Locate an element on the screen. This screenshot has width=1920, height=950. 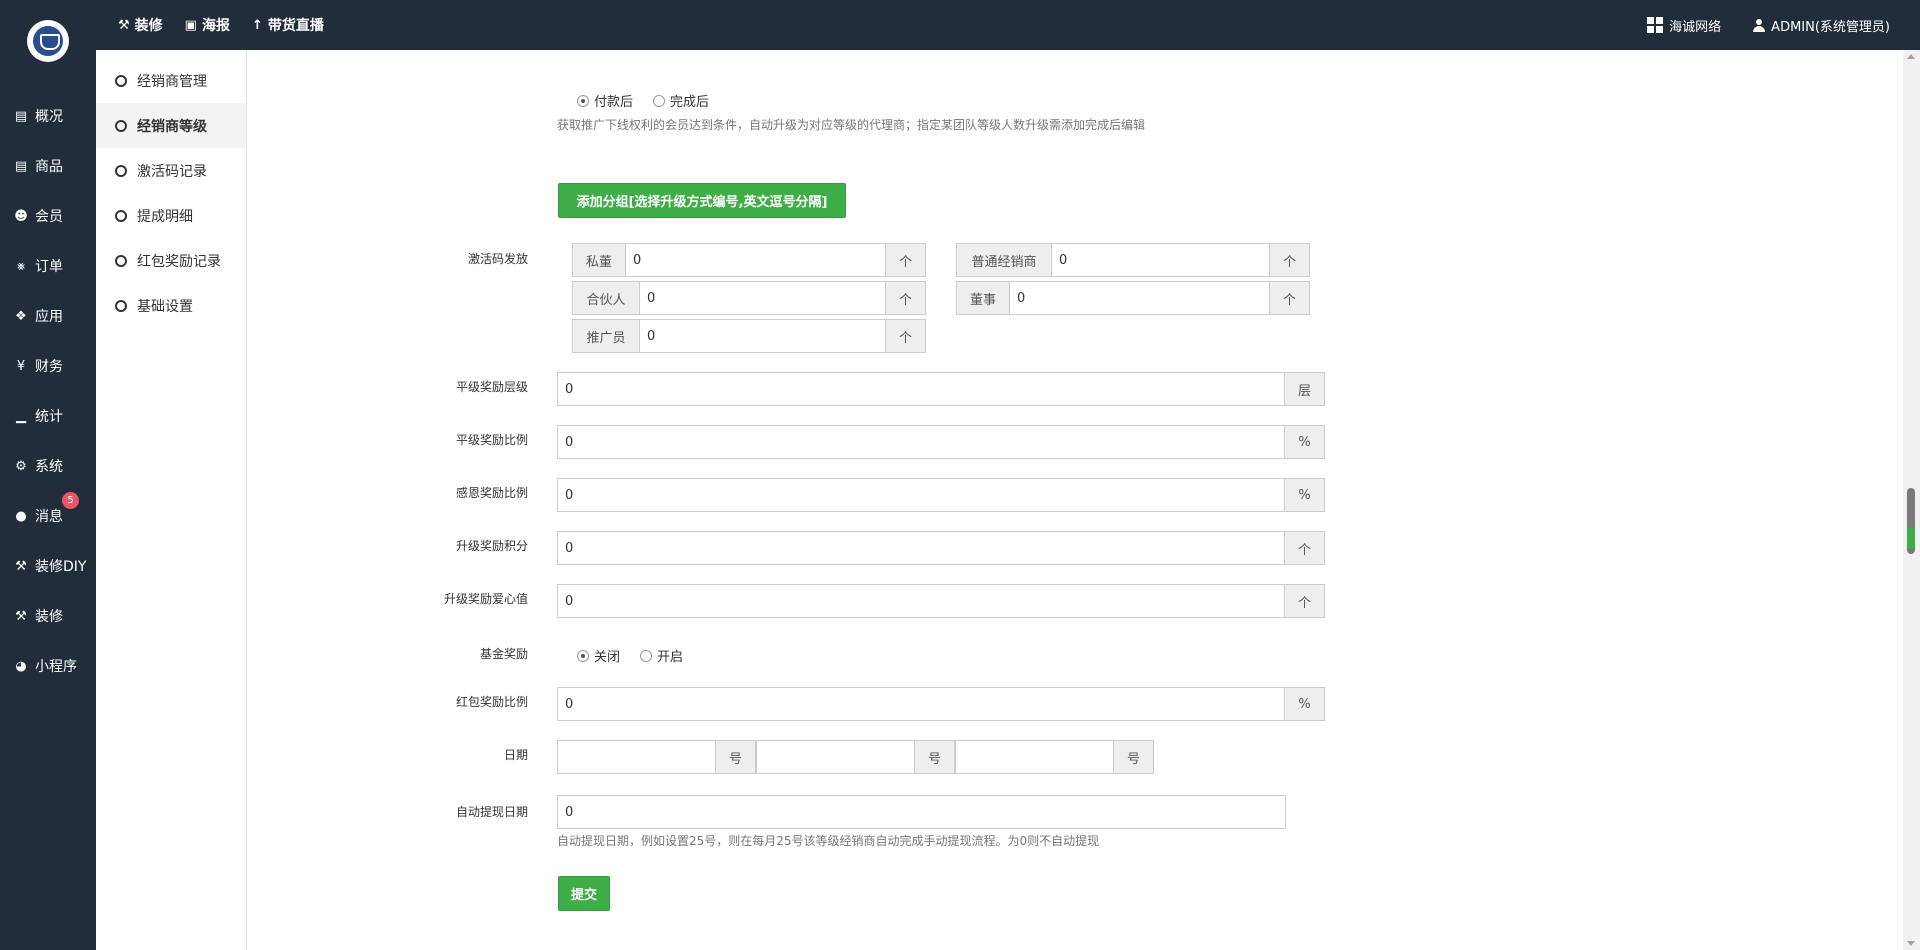
unit-addon: 层 is located at coordinates (1305, 389).